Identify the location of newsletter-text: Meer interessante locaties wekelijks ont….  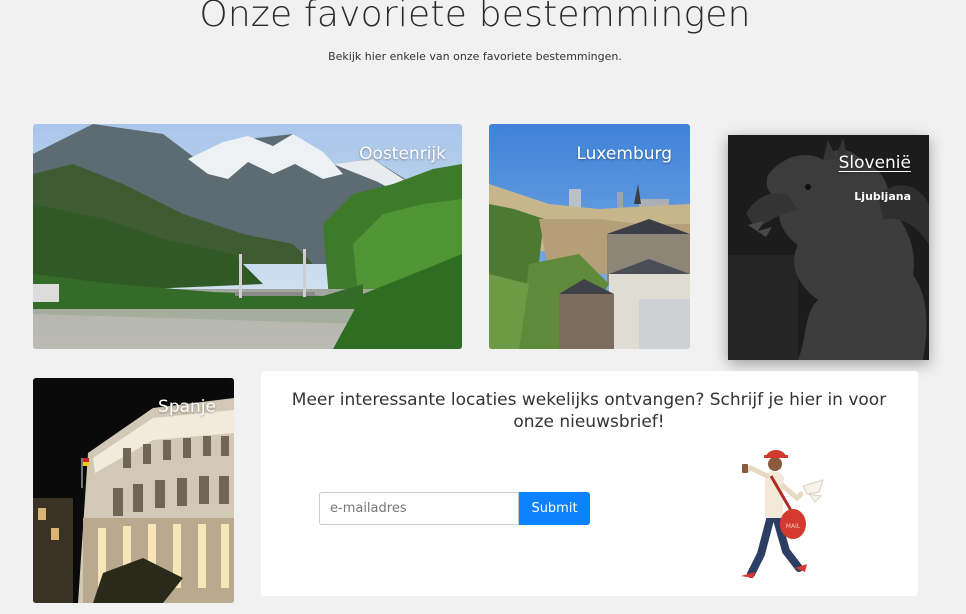
(589, 411).